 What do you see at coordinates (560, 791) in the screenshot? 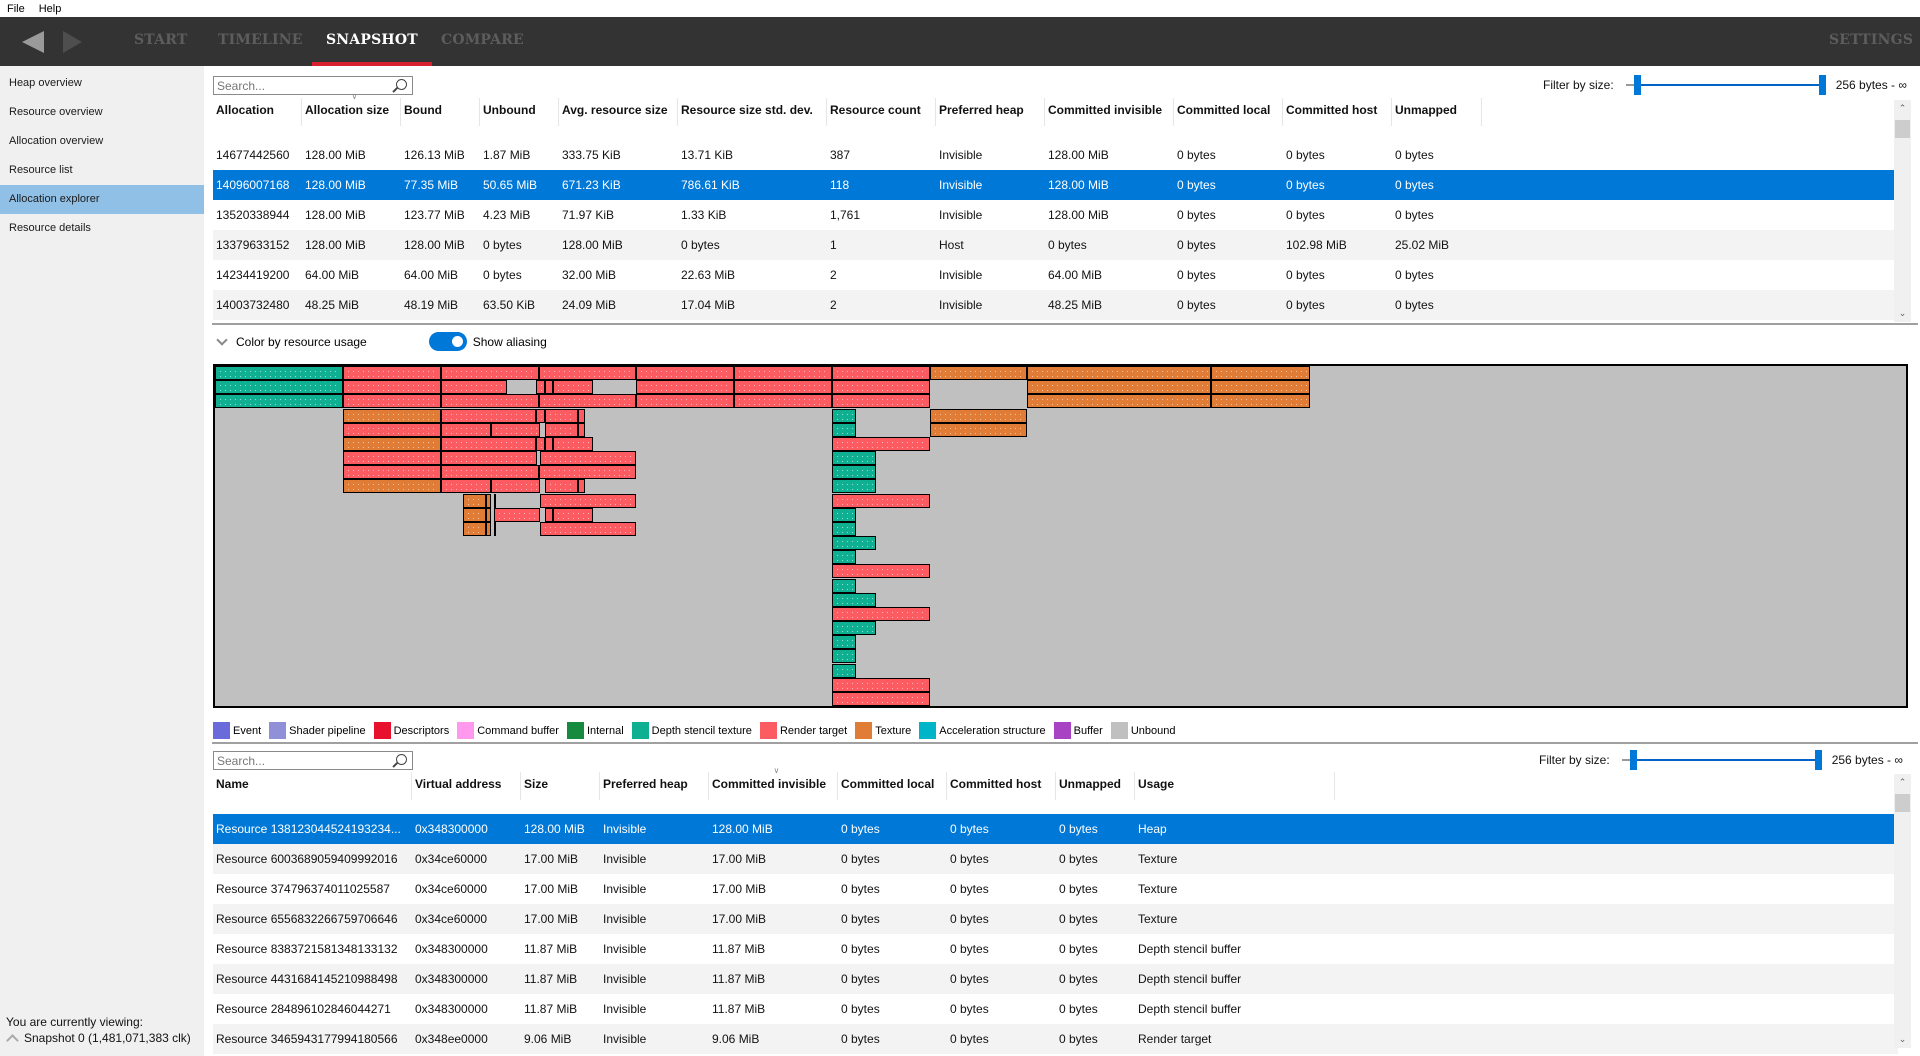
I see `column-header: Size` at bounding box center [560, 791].